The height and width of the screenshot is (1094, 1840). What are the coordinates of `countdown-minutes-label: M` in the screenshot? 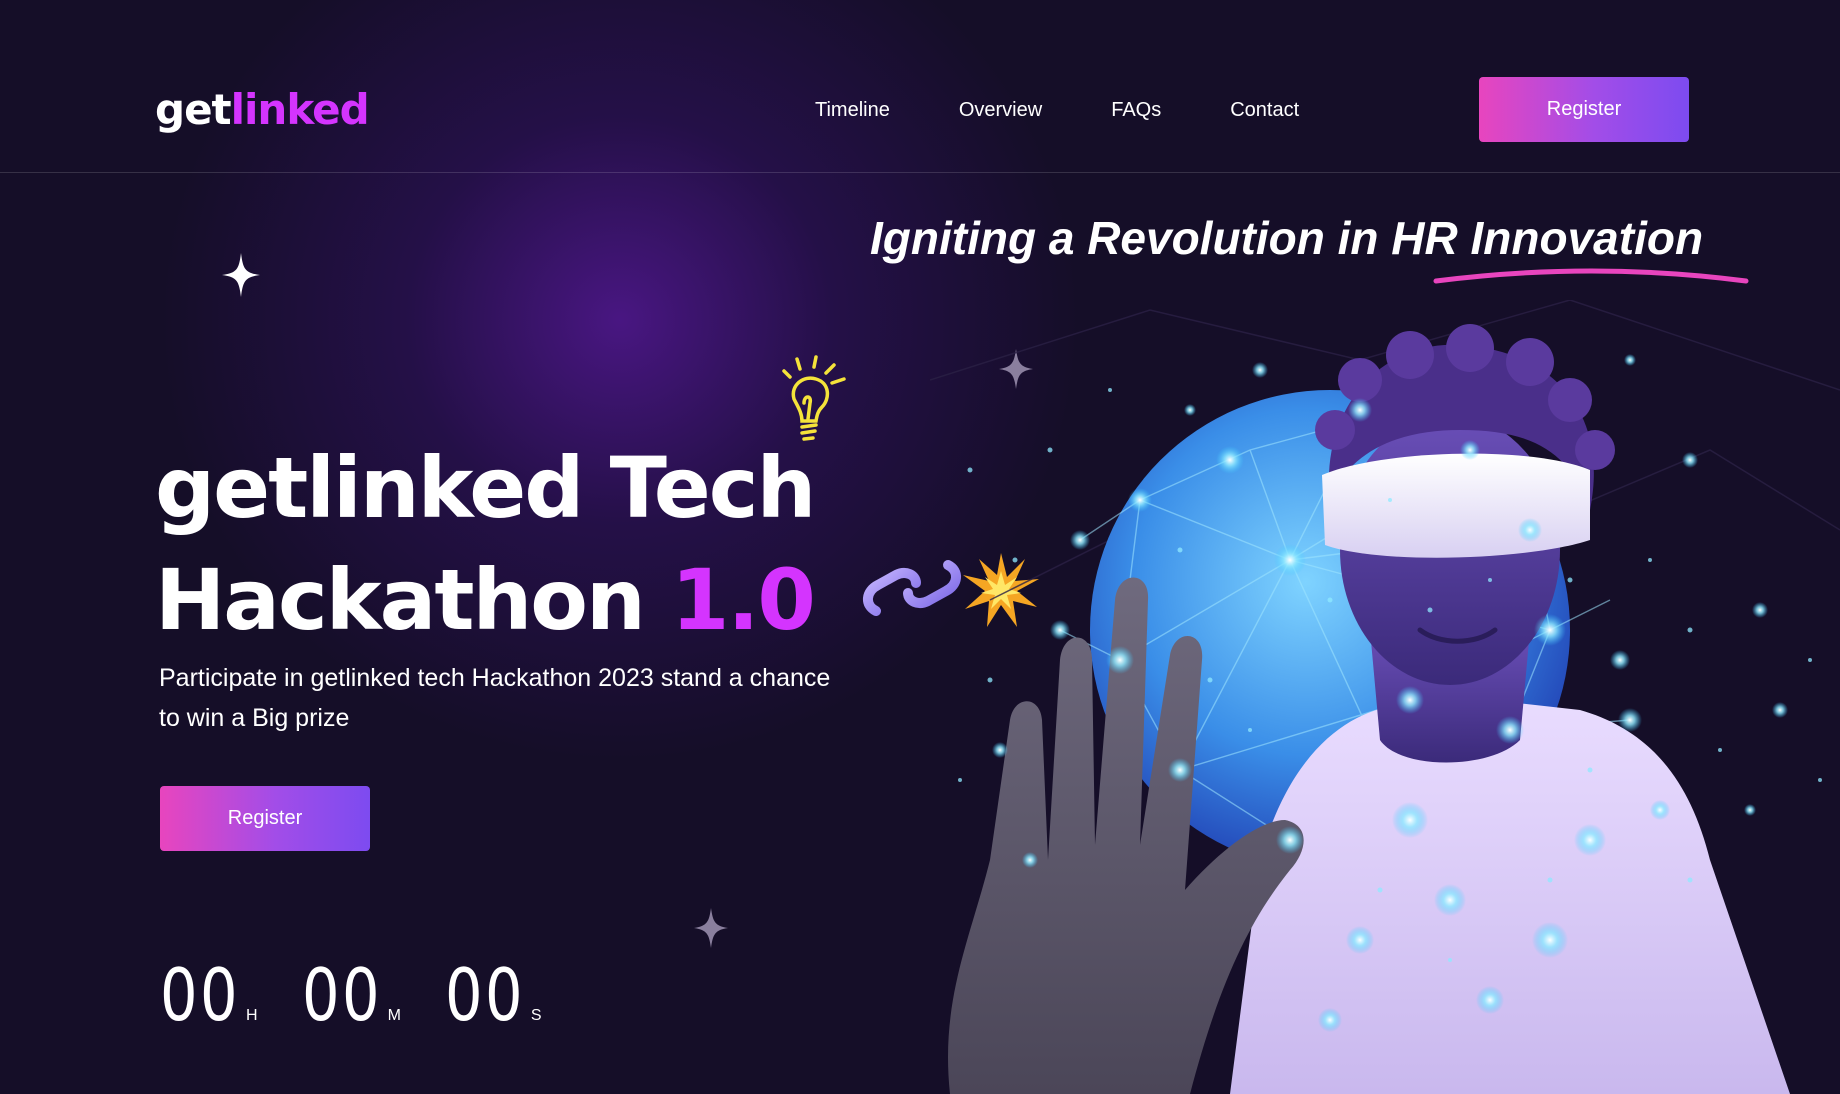 It's located at (394, 1015).